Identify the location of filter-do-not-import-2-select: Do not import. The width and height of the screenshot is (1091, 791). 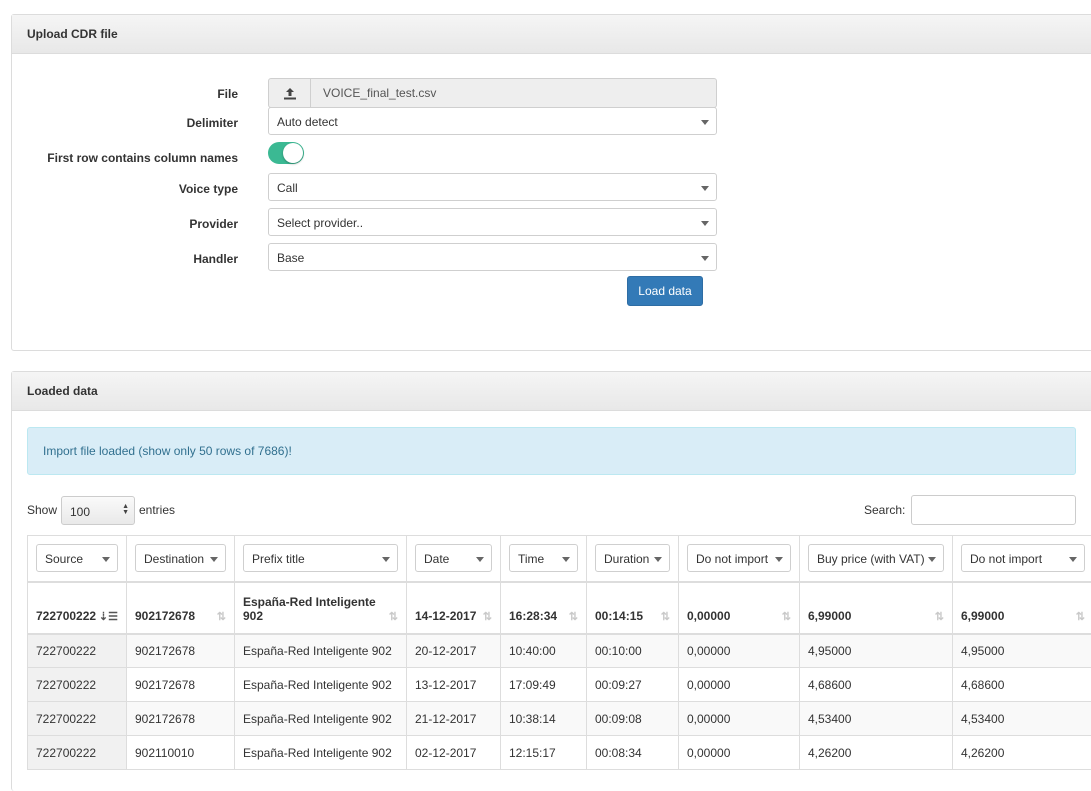
(1023, 558).